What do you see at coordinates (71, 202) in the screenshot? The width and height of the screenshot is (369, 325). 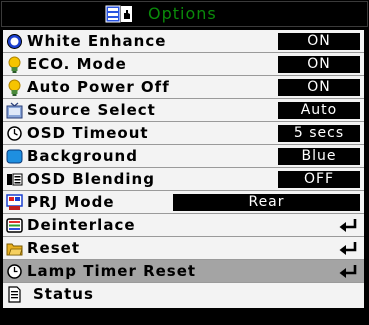 I see `menu-item-label: PRJ Mode` at bounding box center [71, 202].